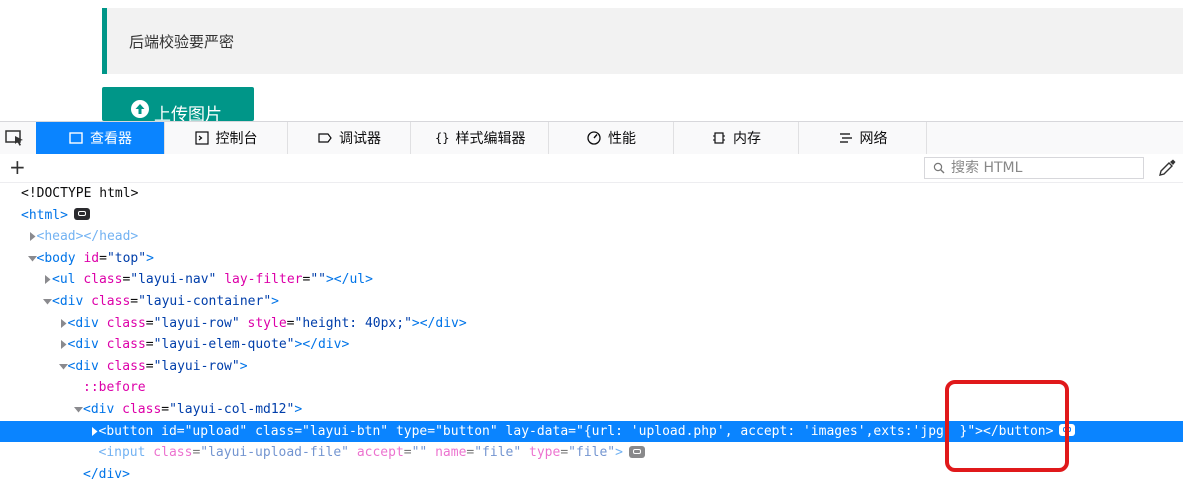 The width and height of the screenshot is (1183, 488). What do you see at coordinates (591, 215) in the screenshot?
I see `tree-node: <html>` at bounding box center [591, 215].